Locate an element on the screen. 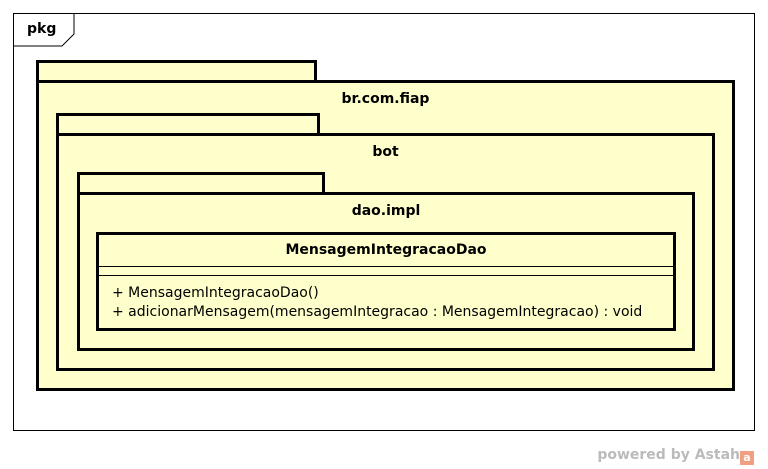 The width and height of the screenshot is (768, 469). class-name: MensagemIntegracaoDao is located at coordinates (386, 250).